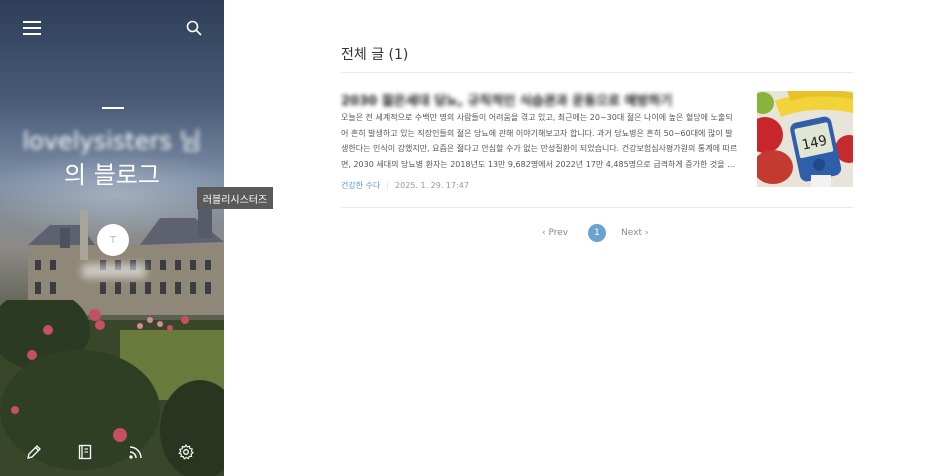 The width and height of the screenshot is (936, 476). Describe the element at coordinates (113, 108) in the screenshot. I see `title-dash` at that location.